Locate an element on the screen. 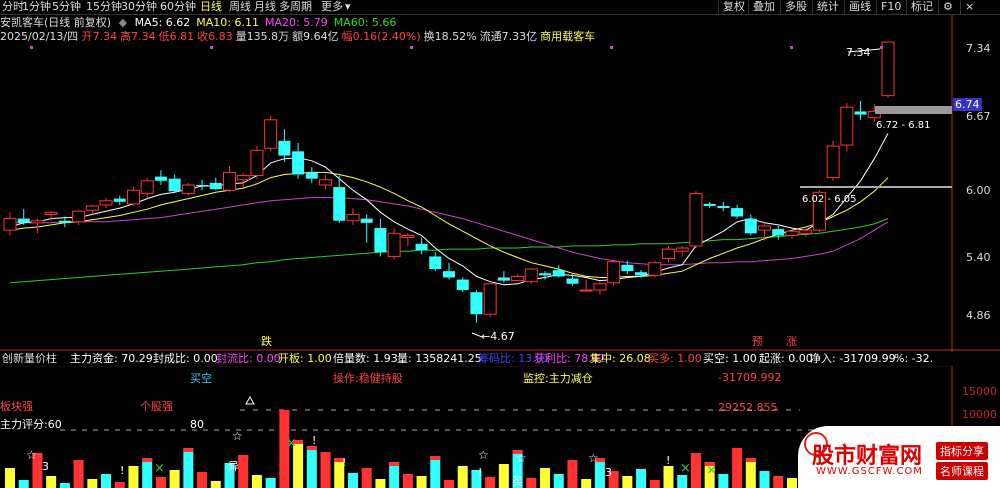 This screenshot has height=488, width=1000. ma-legend: MA5: 6.62 MA10: 6.11 MA20: 5.79 MA60: 5.66 is located at coordinates (269, 22).